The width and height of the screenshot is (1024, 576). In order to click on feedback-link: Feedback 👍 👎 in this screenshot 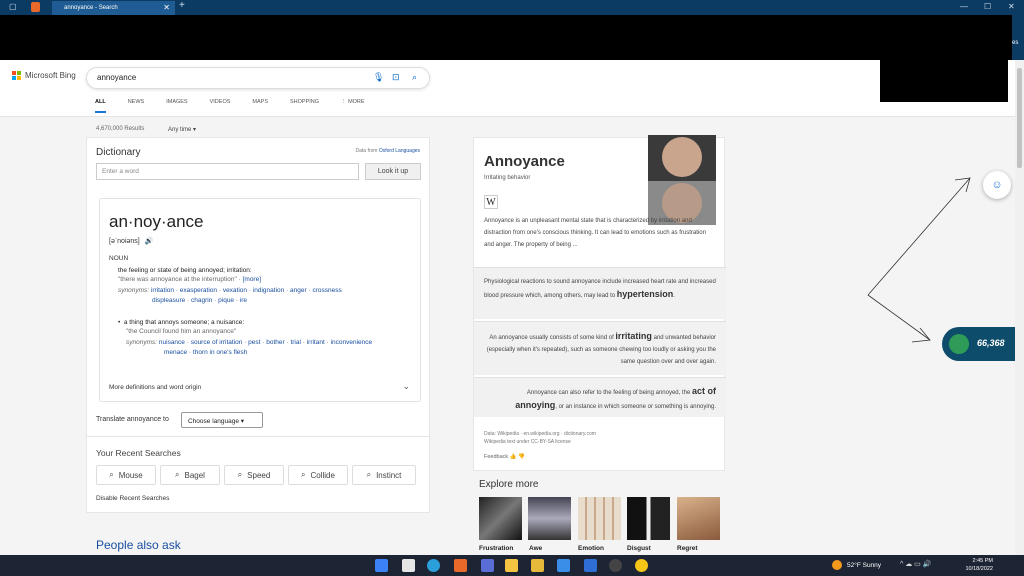, I will do `click(504, 457)`.